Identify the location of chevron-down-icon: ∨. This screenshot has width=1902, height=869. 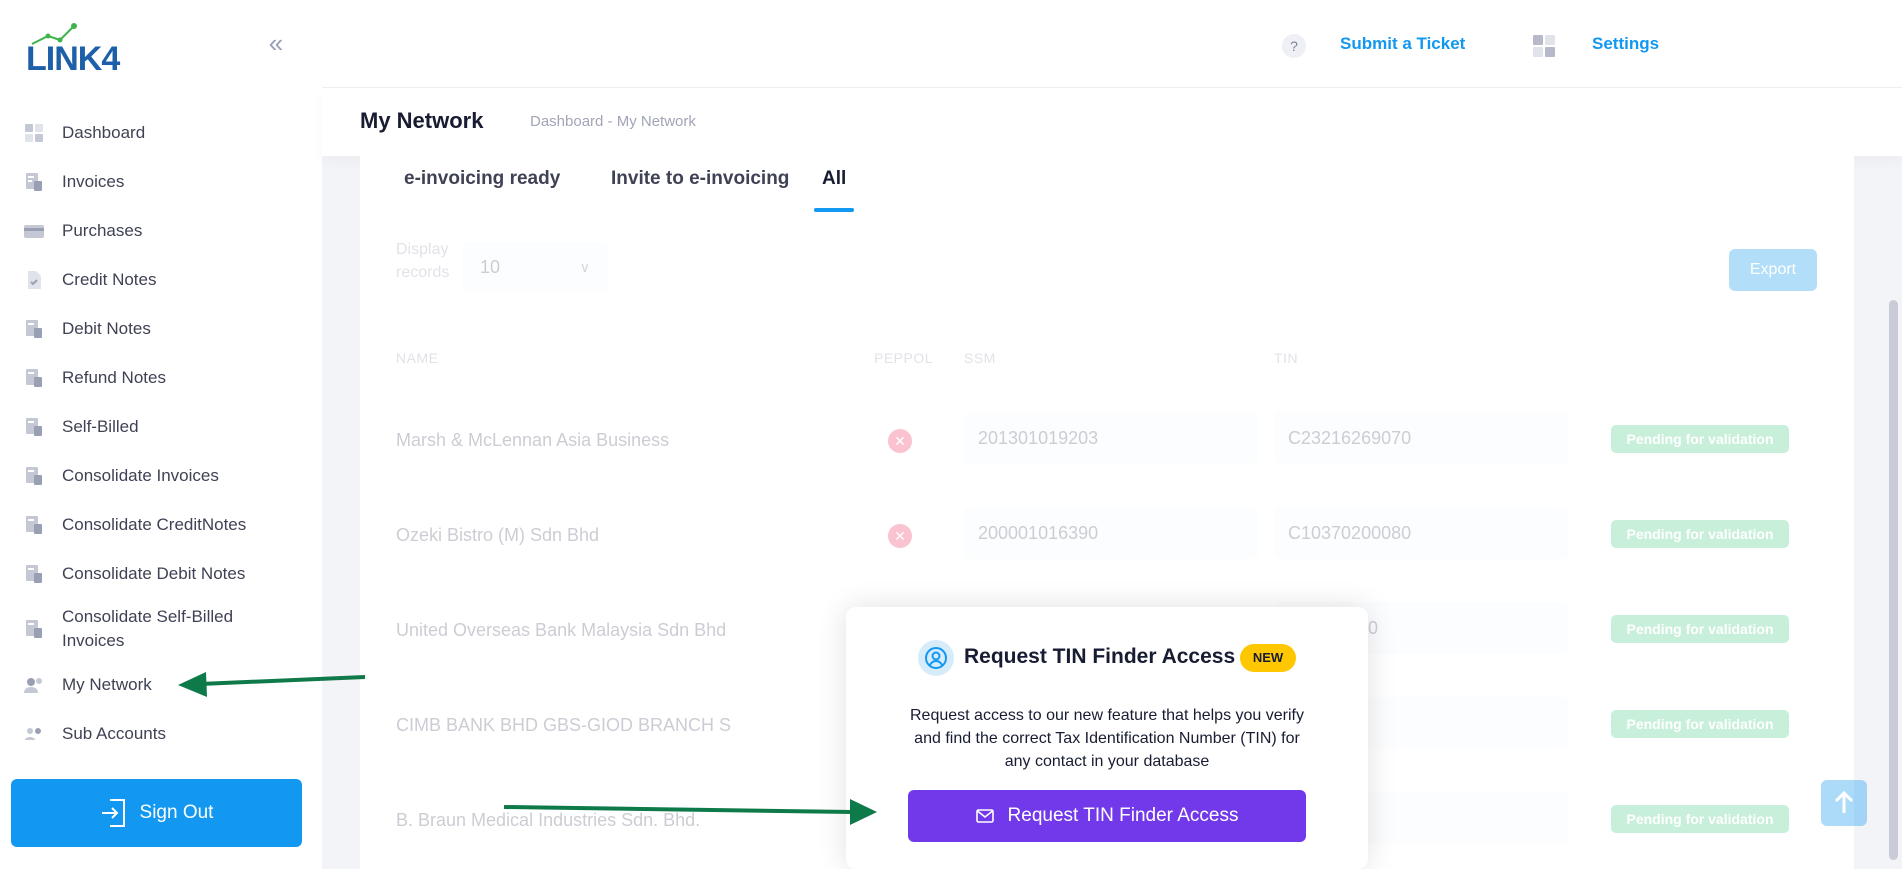
(584, 267).